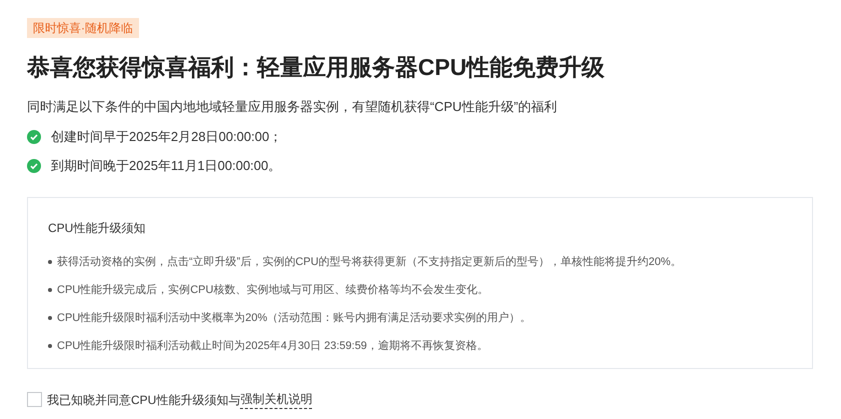 The height and width of the screenshot is (419, 841). What do you see at coordinates (272, 346) in the screenshot?
I see `notice-item: CPU性能升级限时福利活动截止时间为2025年4月30日 23:59:59，逾期将不再恢复资格。` at bounding box center [272, 346].